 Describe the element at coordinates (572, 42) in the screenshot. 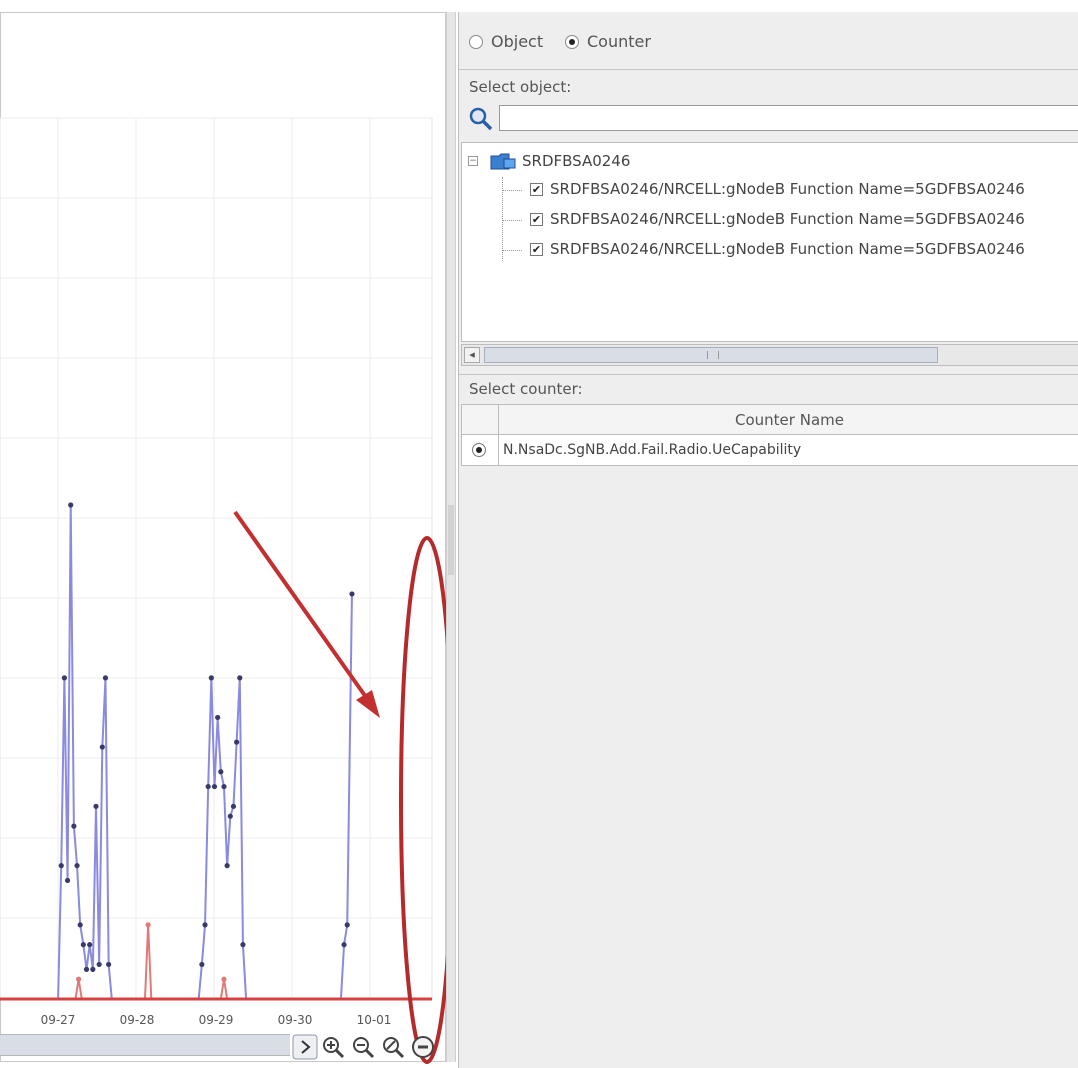

I see `counter-radio` at that location.